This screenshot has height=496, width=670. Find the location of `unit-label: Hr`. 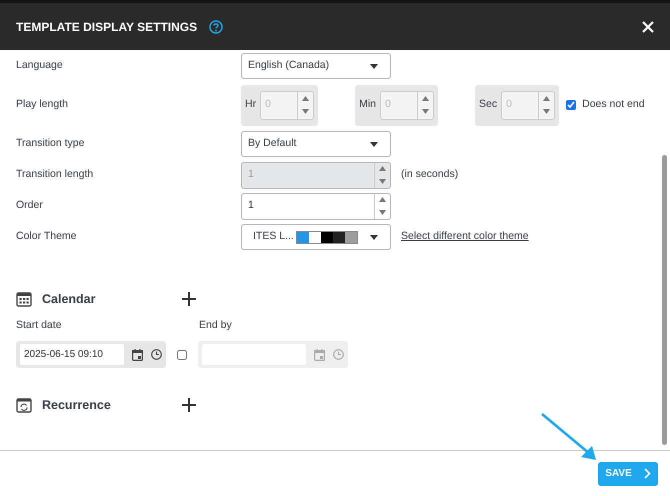

unit-label: Hr is located at coordinates (250, 104).